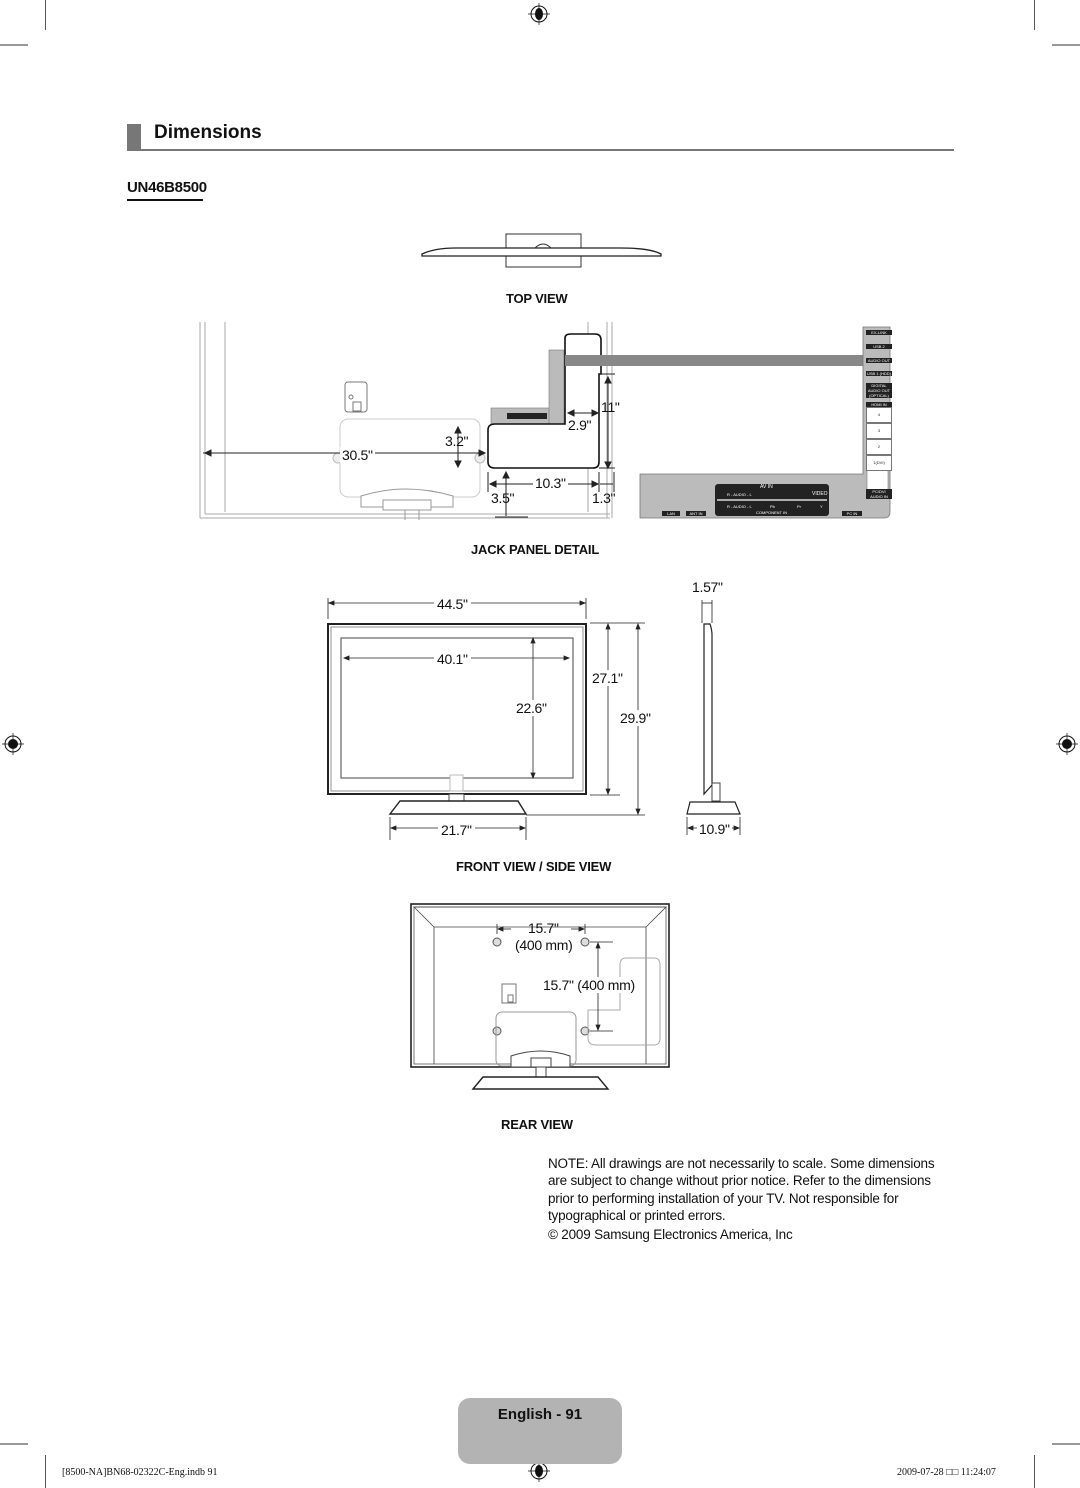 The height and width of the screenshot is (1488, 1080). I want to click on port-usb-2: USB 2, so click(879, 346).